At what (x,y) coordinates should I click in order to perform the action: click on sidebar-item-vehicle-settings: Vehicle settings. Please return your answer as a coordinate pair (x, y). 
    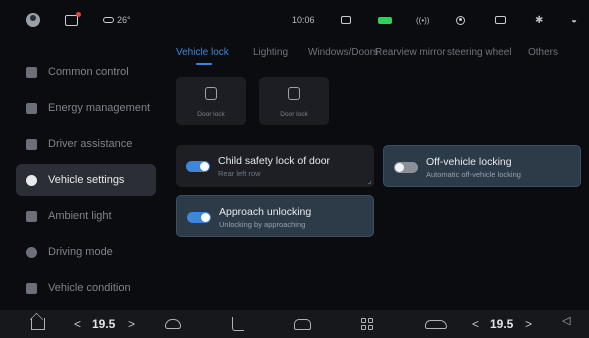
    Looking at the image, I should click on (86, 180).